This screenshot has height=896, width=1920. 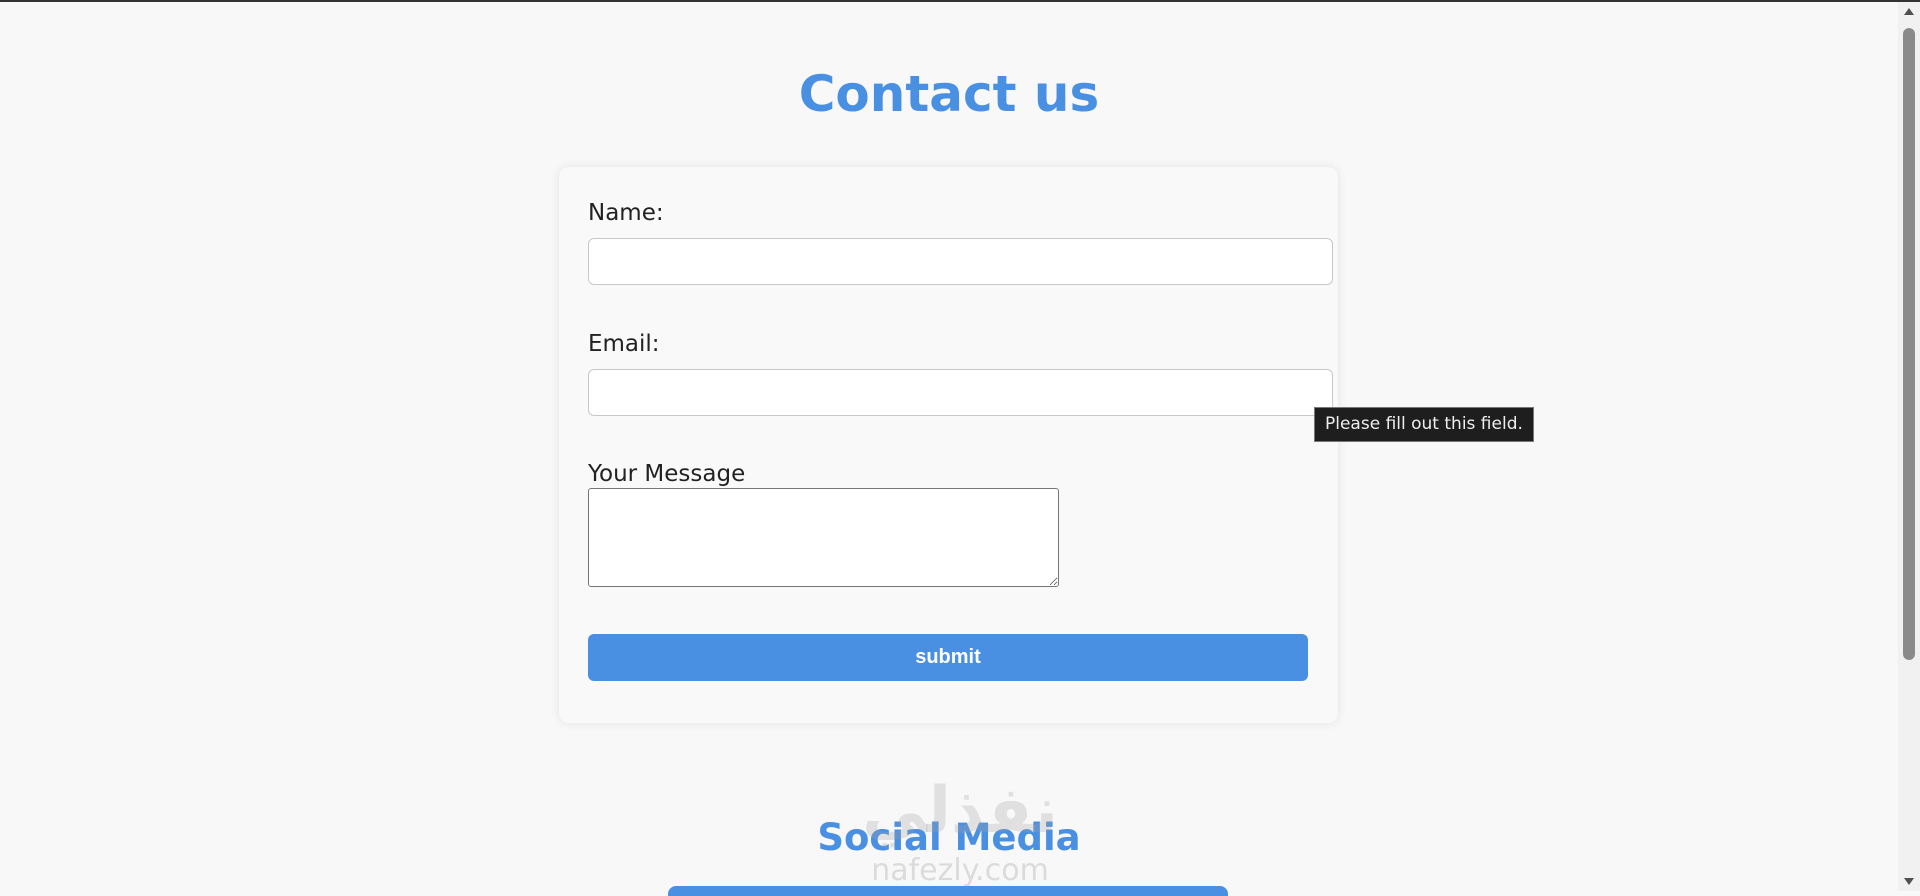 I want to click on message-textarea, so click(x=823, y=537).